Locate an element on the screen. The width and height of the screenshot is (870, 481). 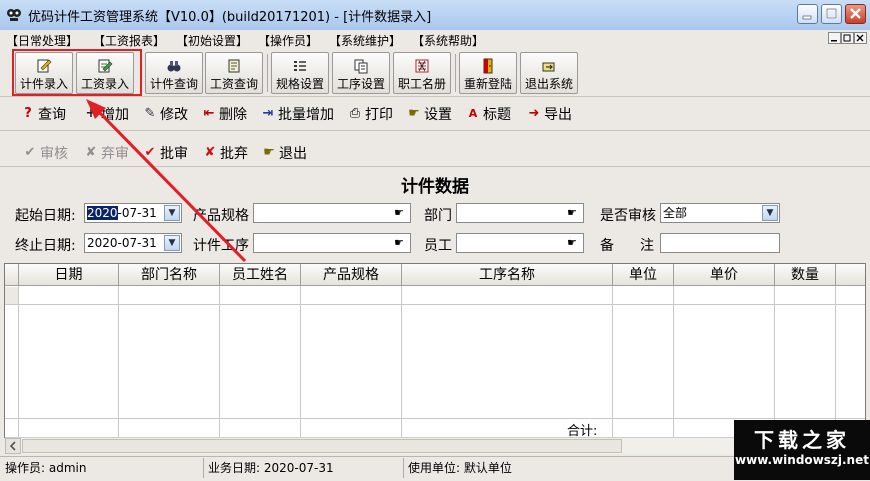
watermark-url: www.windowszj.net is located at coordinates (802, 460).